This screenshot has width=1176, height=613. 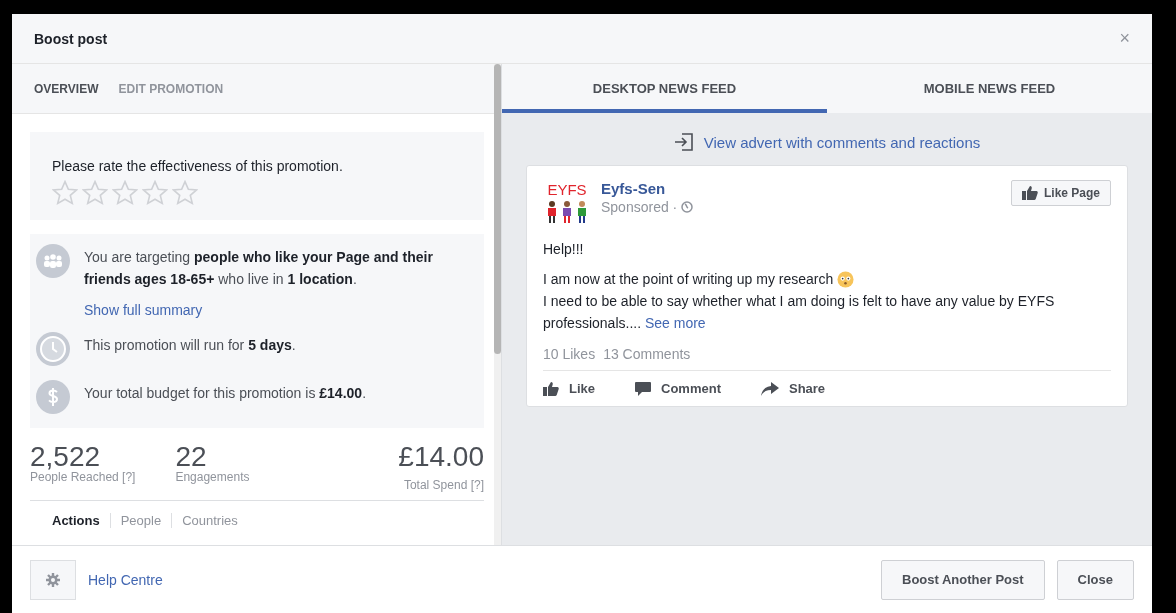 I want to click on post-text: I need to be able to say whether what I am doing is felt to have any value by EYFS professionals.... See more, so click(x=799, y=312).